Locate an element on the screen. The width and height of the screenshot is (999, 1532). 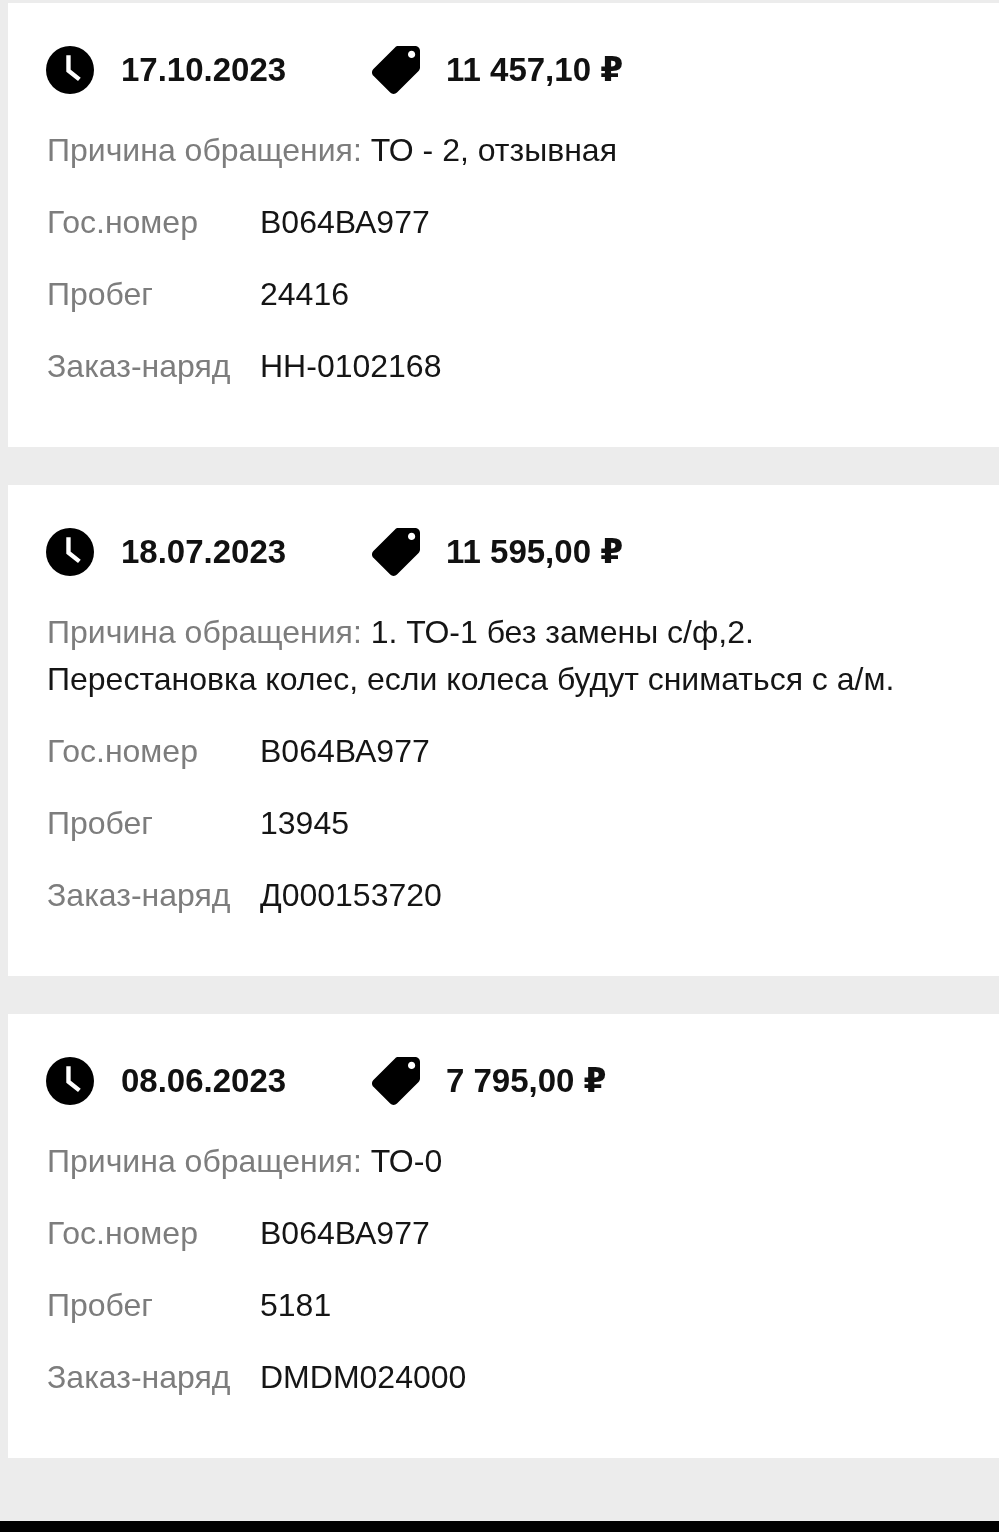
field-value: 5181 is located at coordinates (296, 1305).